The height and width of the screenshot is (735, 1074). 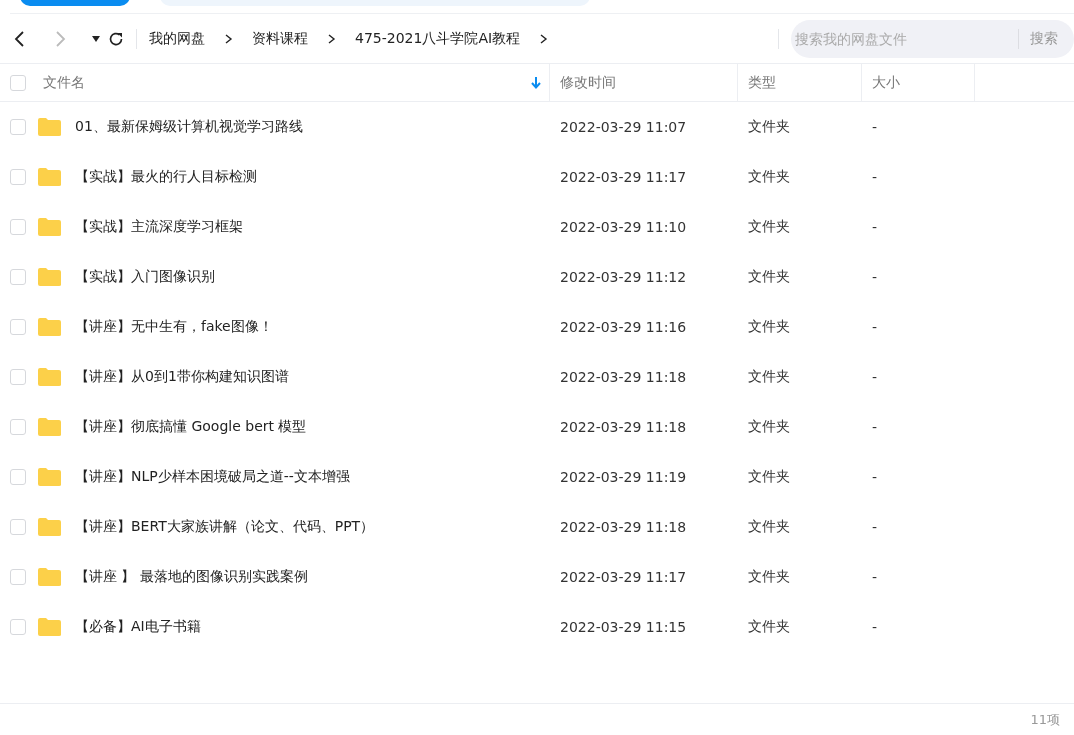 I want to click on file-name: 【实战】主流深度学习框架, so click(x=159, y=227).